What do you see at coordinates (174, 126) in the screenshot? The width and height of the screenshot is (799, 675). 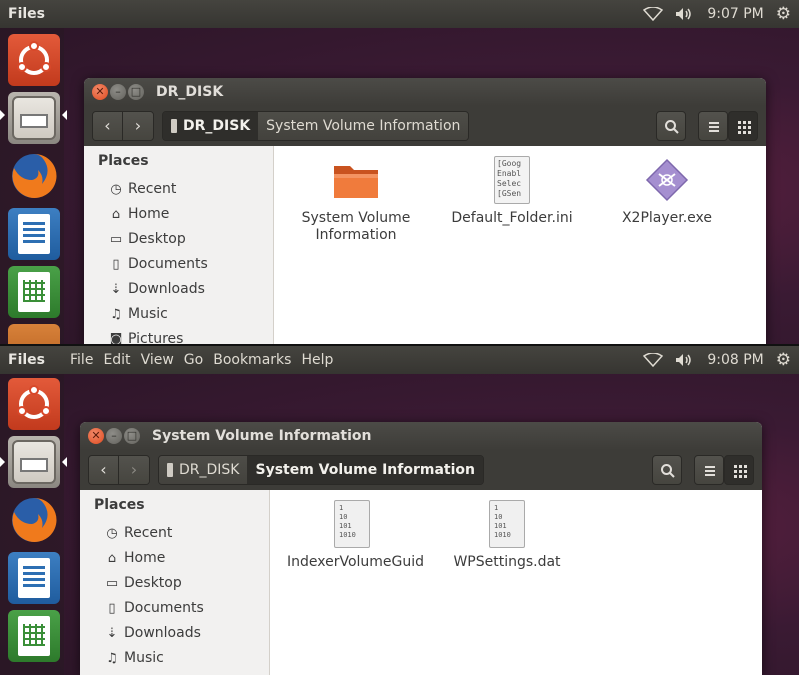 I see `drive-icon` at bounding box center [174, 126].